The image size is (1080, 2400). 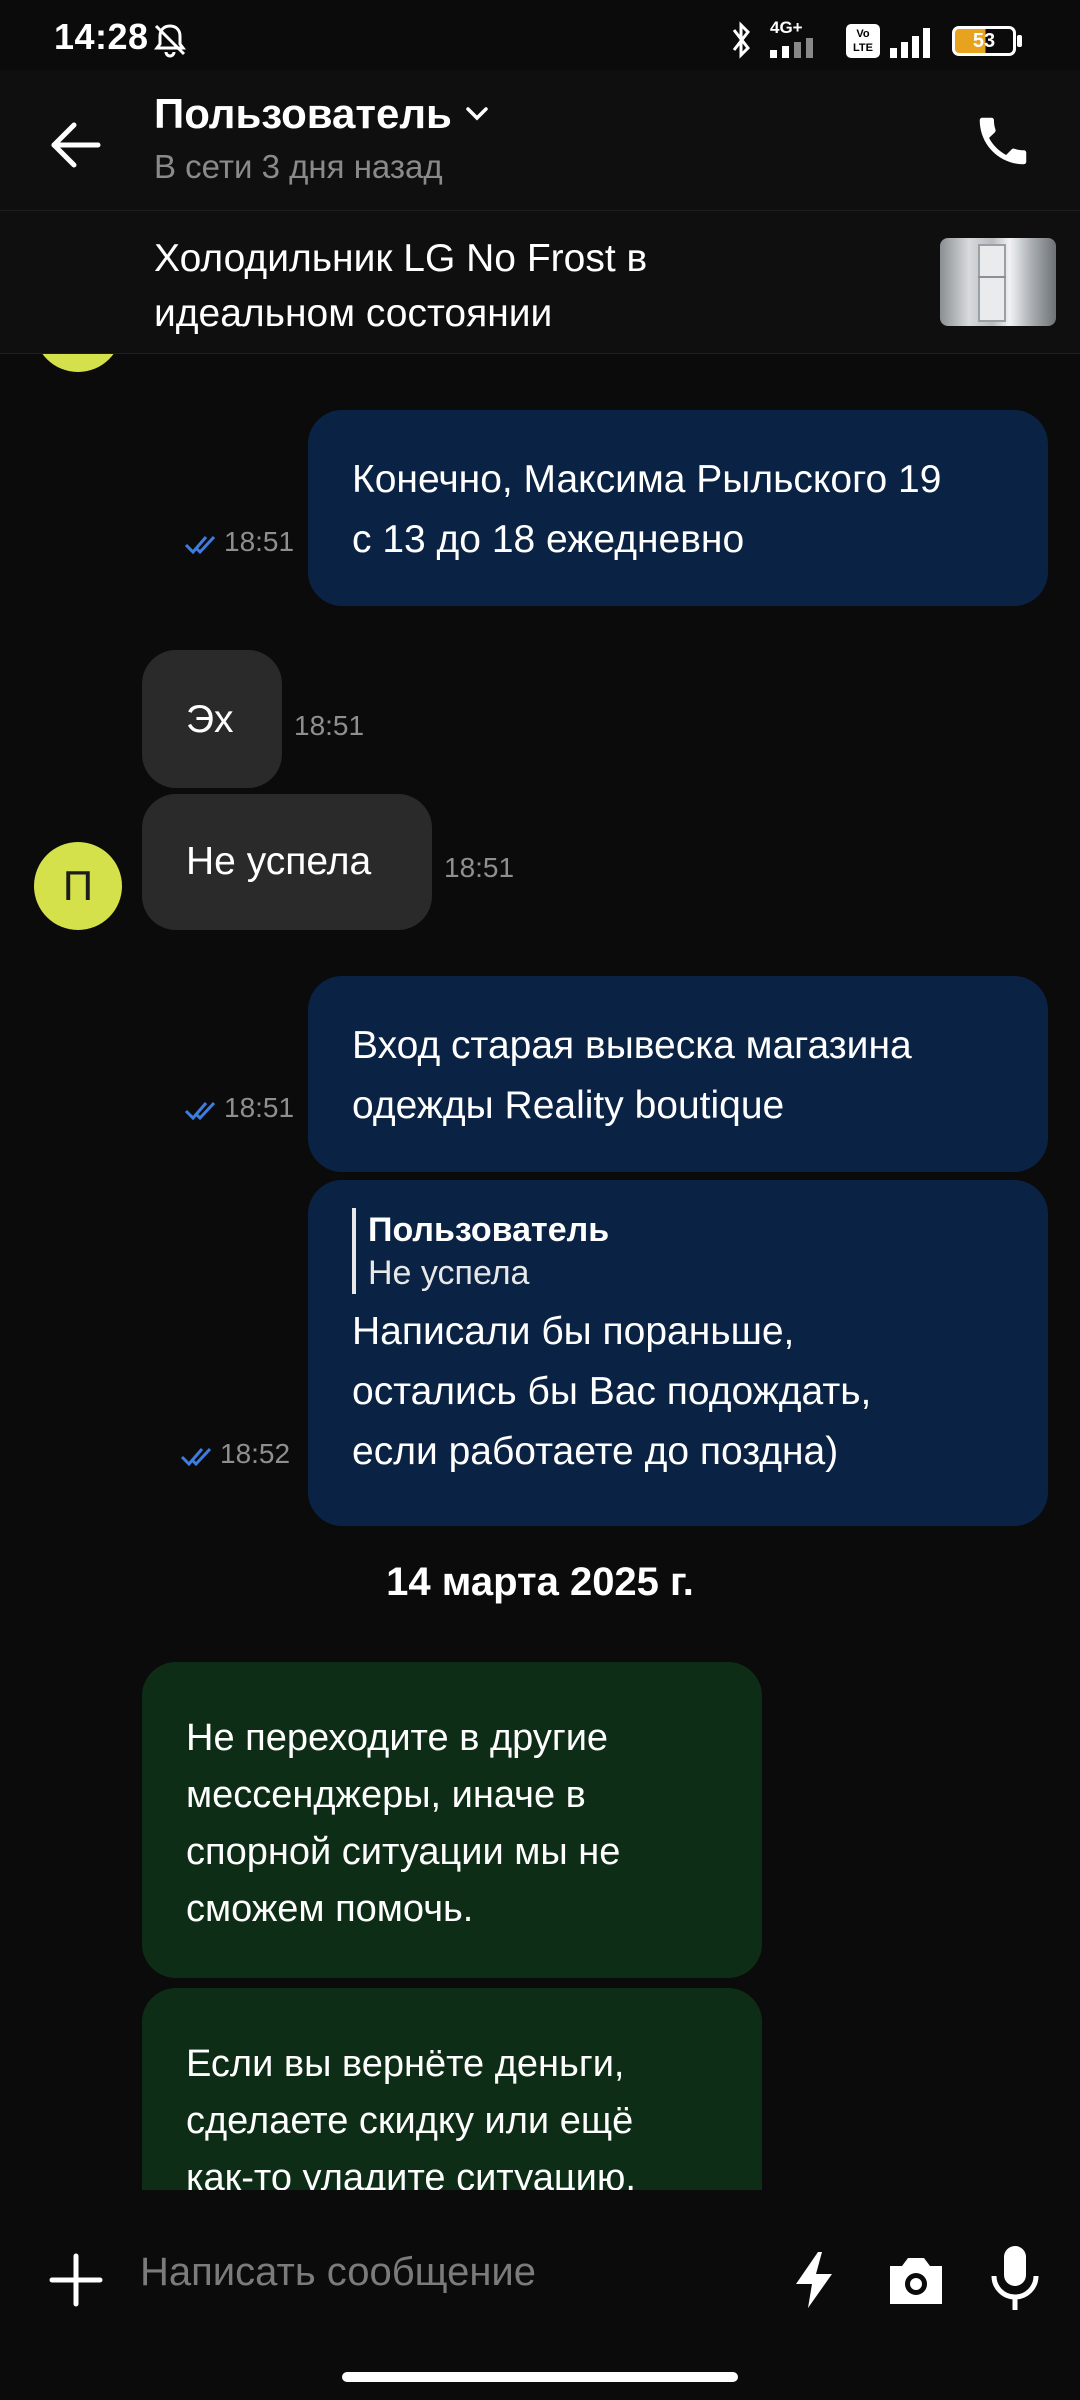 I want to click on message-line: если работаете до поздна), so click(x=595, y=1451).